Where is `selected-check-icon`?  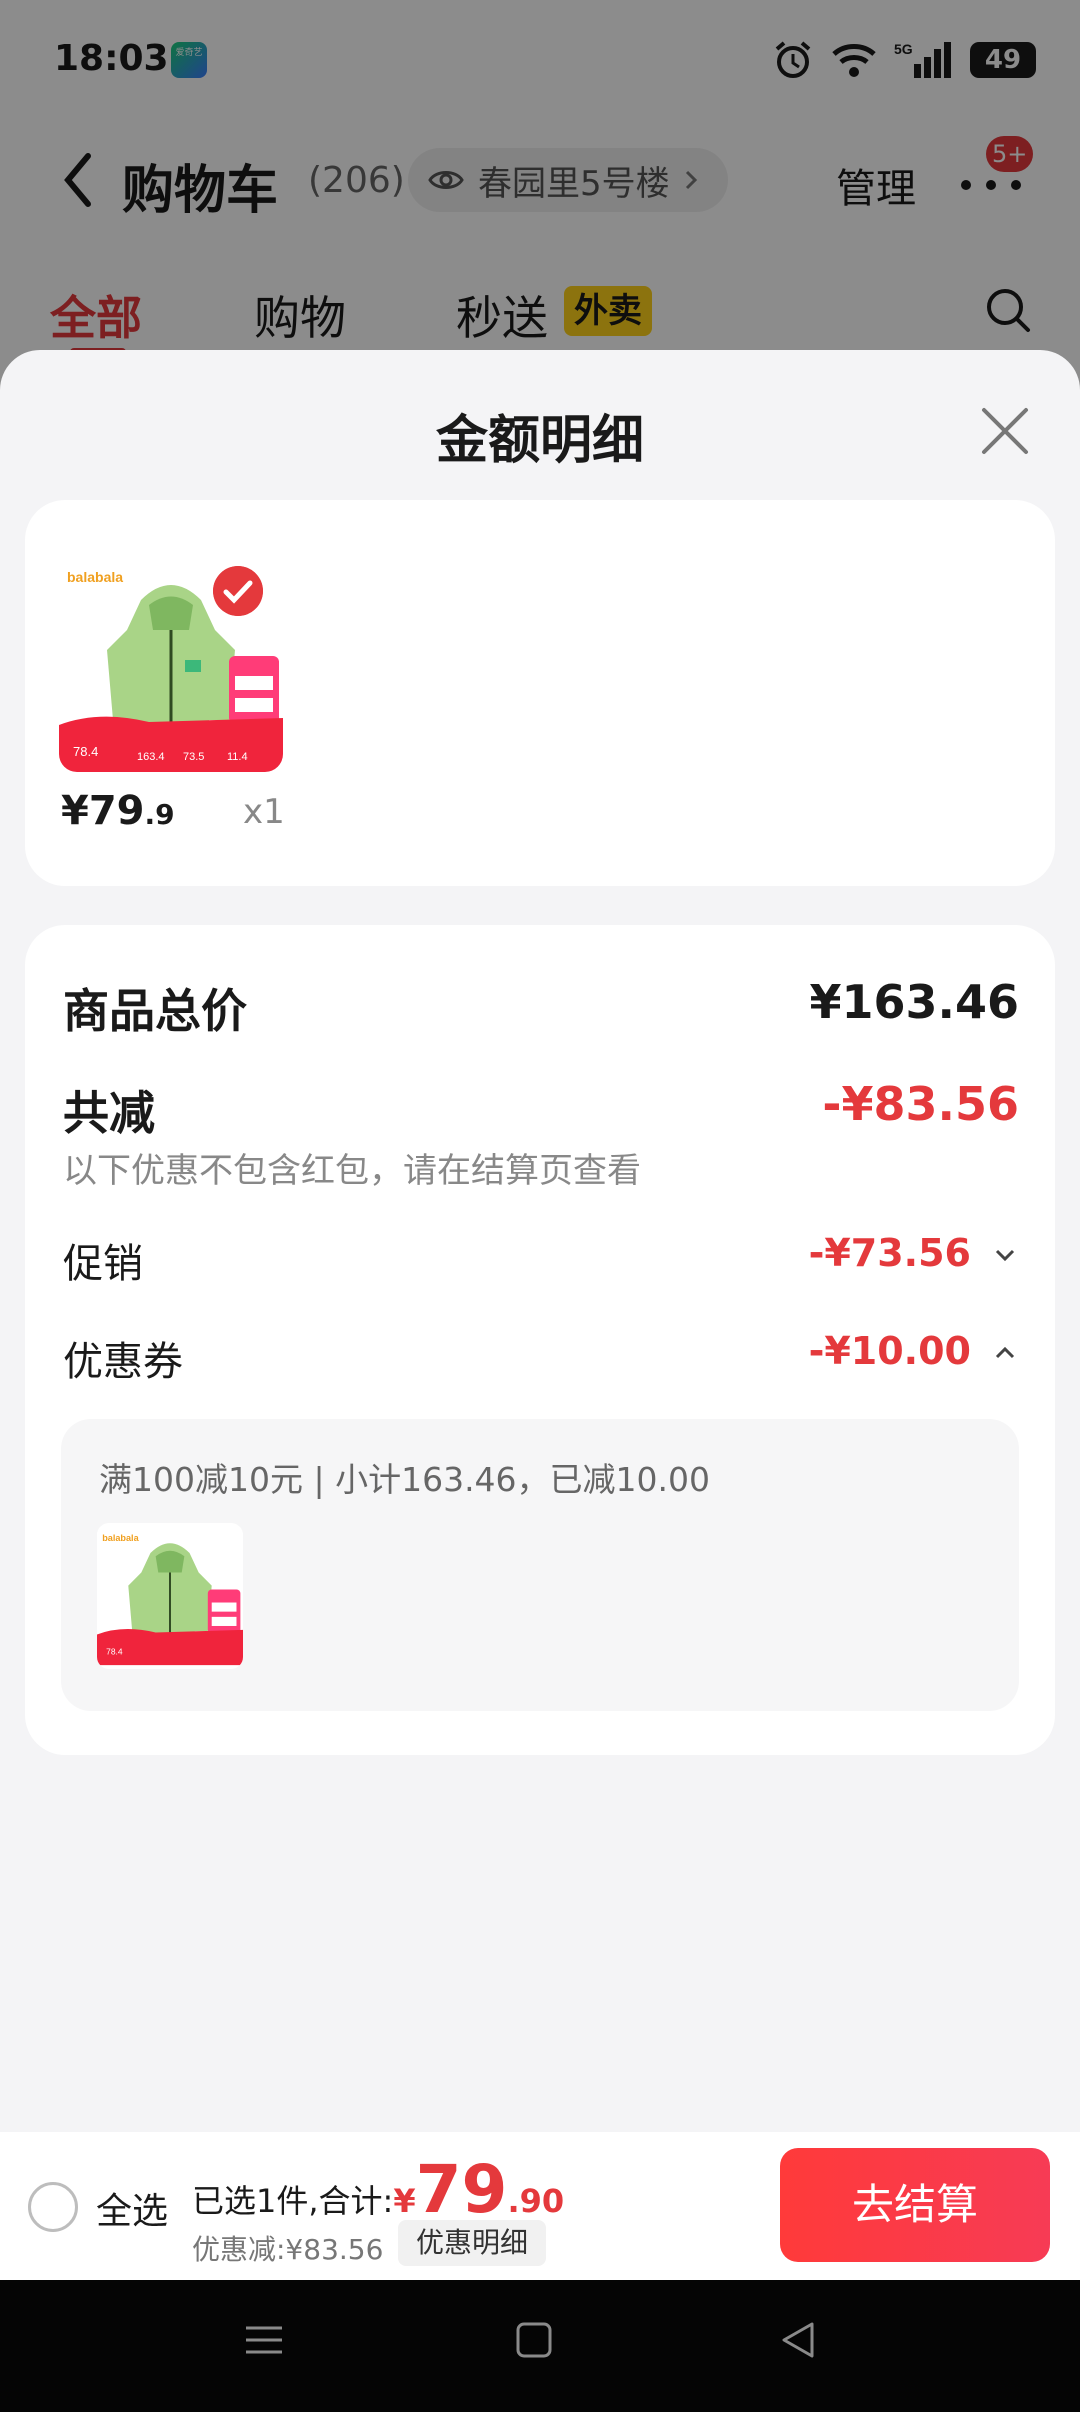
selected-check-icon is located at coordinates (238, 591).